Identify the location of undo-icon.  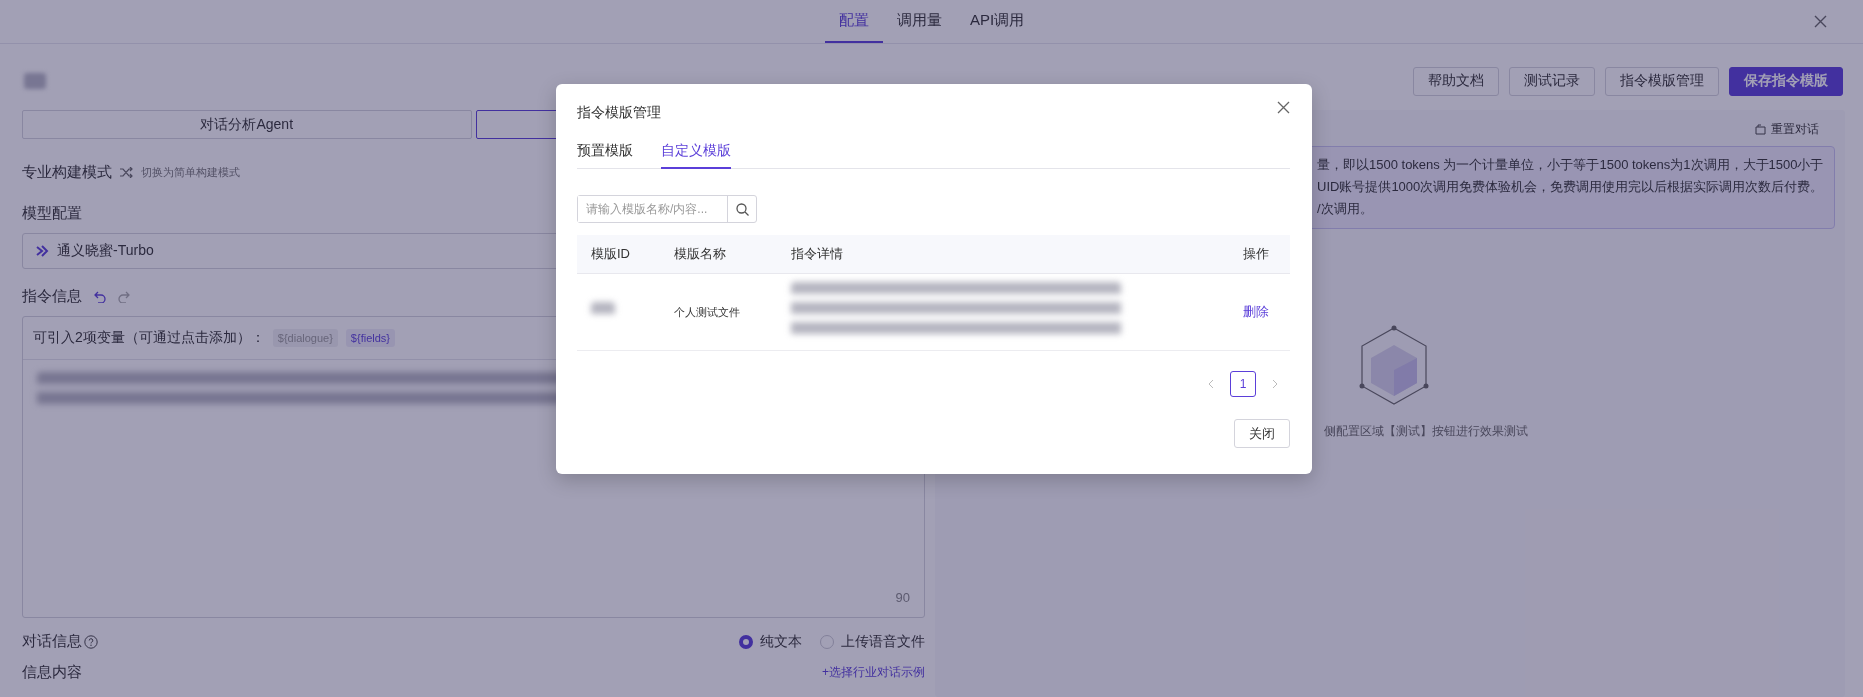
(100, 296).